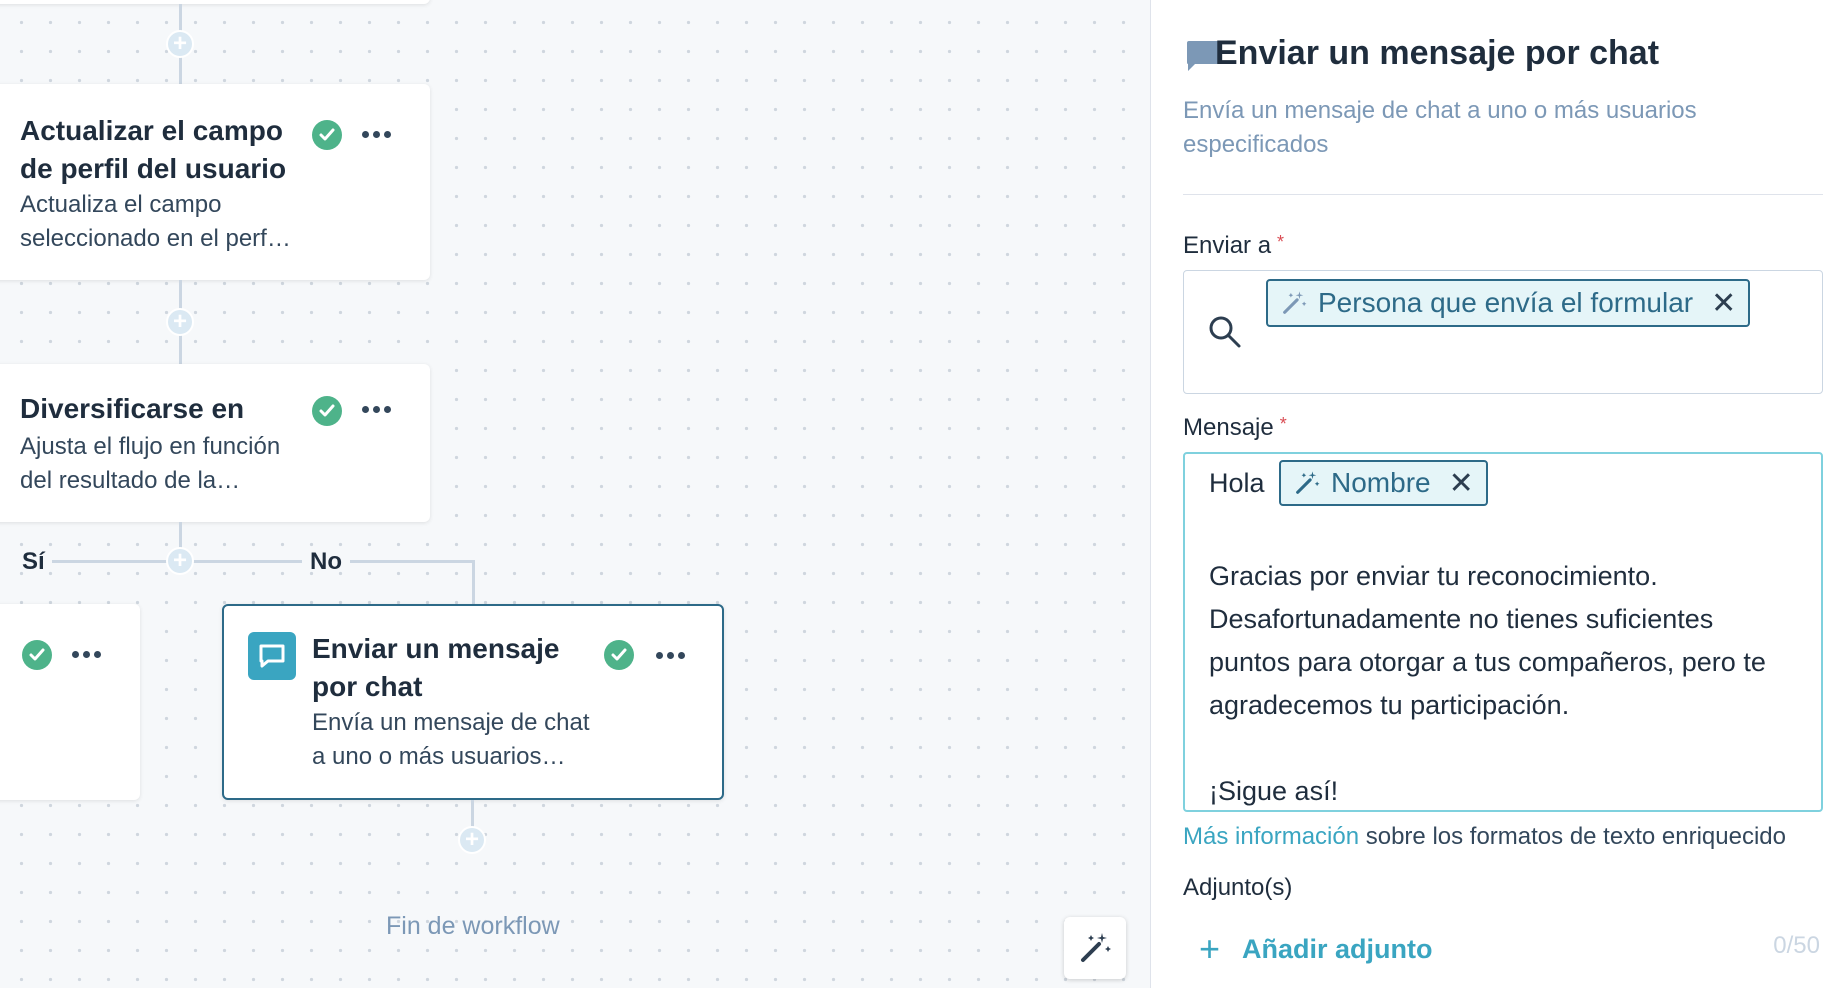 Image resolution: width=1842 pixels, height=988 pixels. What do you see at coordinates (1235, 427) in the screenshot?
I see `message-label: Mensaje *` at bounding box center [1235, 427].